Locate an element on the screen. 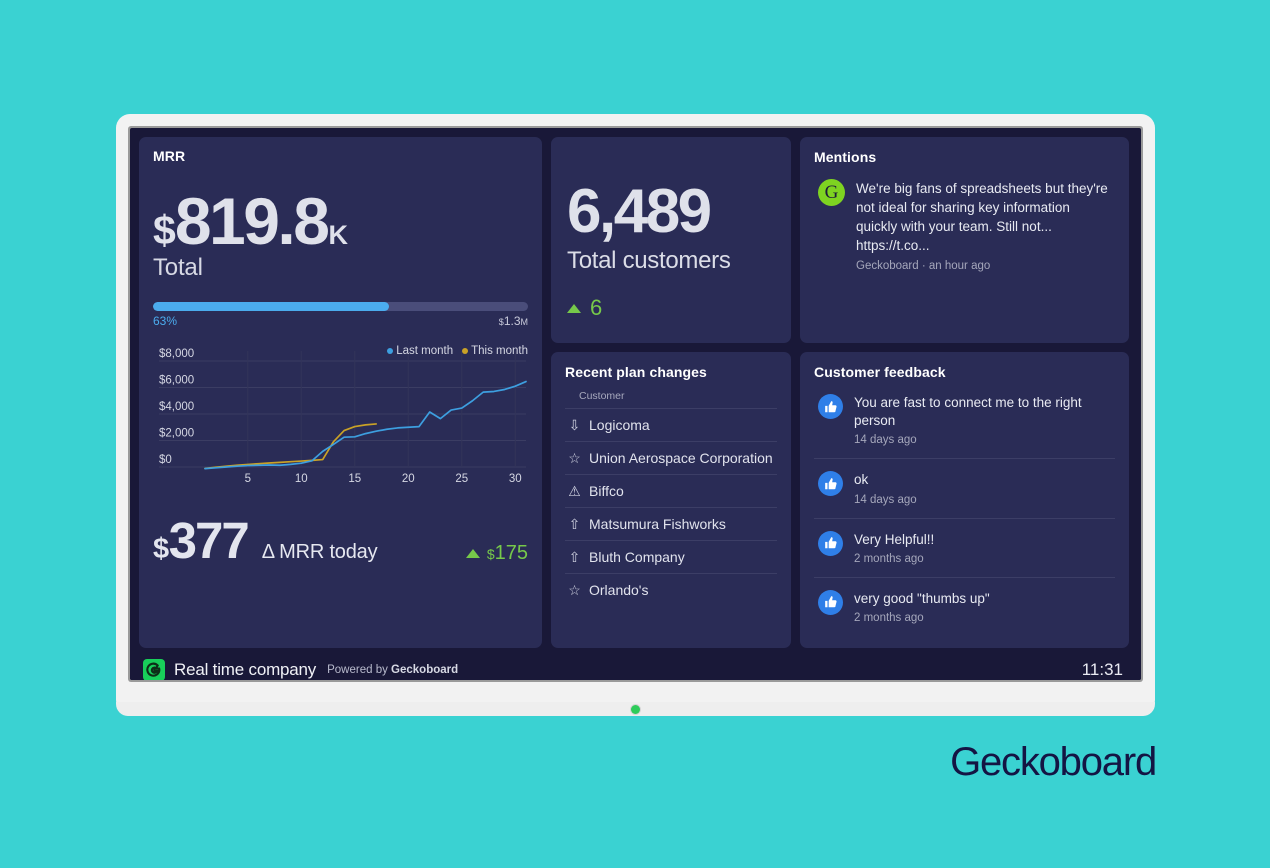  target-unit: M is located at coordinates (524, 321).